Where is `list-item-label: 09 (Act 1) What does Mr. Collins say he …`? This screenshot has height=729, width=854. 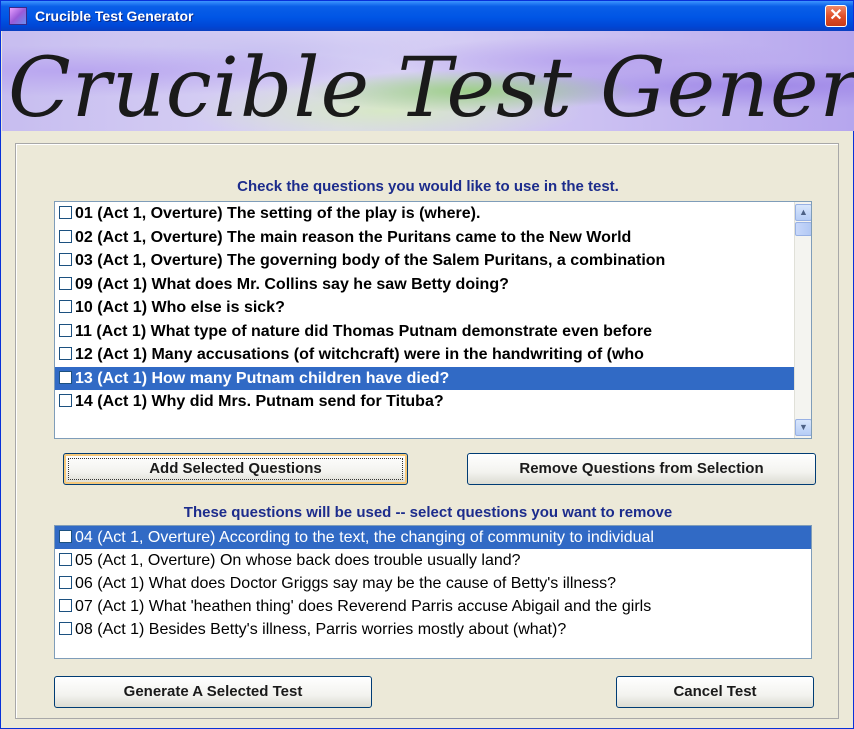
list-item-label: 09 (Act 1) What does Mr. Collins say he … is located at coordinates (292, 284).